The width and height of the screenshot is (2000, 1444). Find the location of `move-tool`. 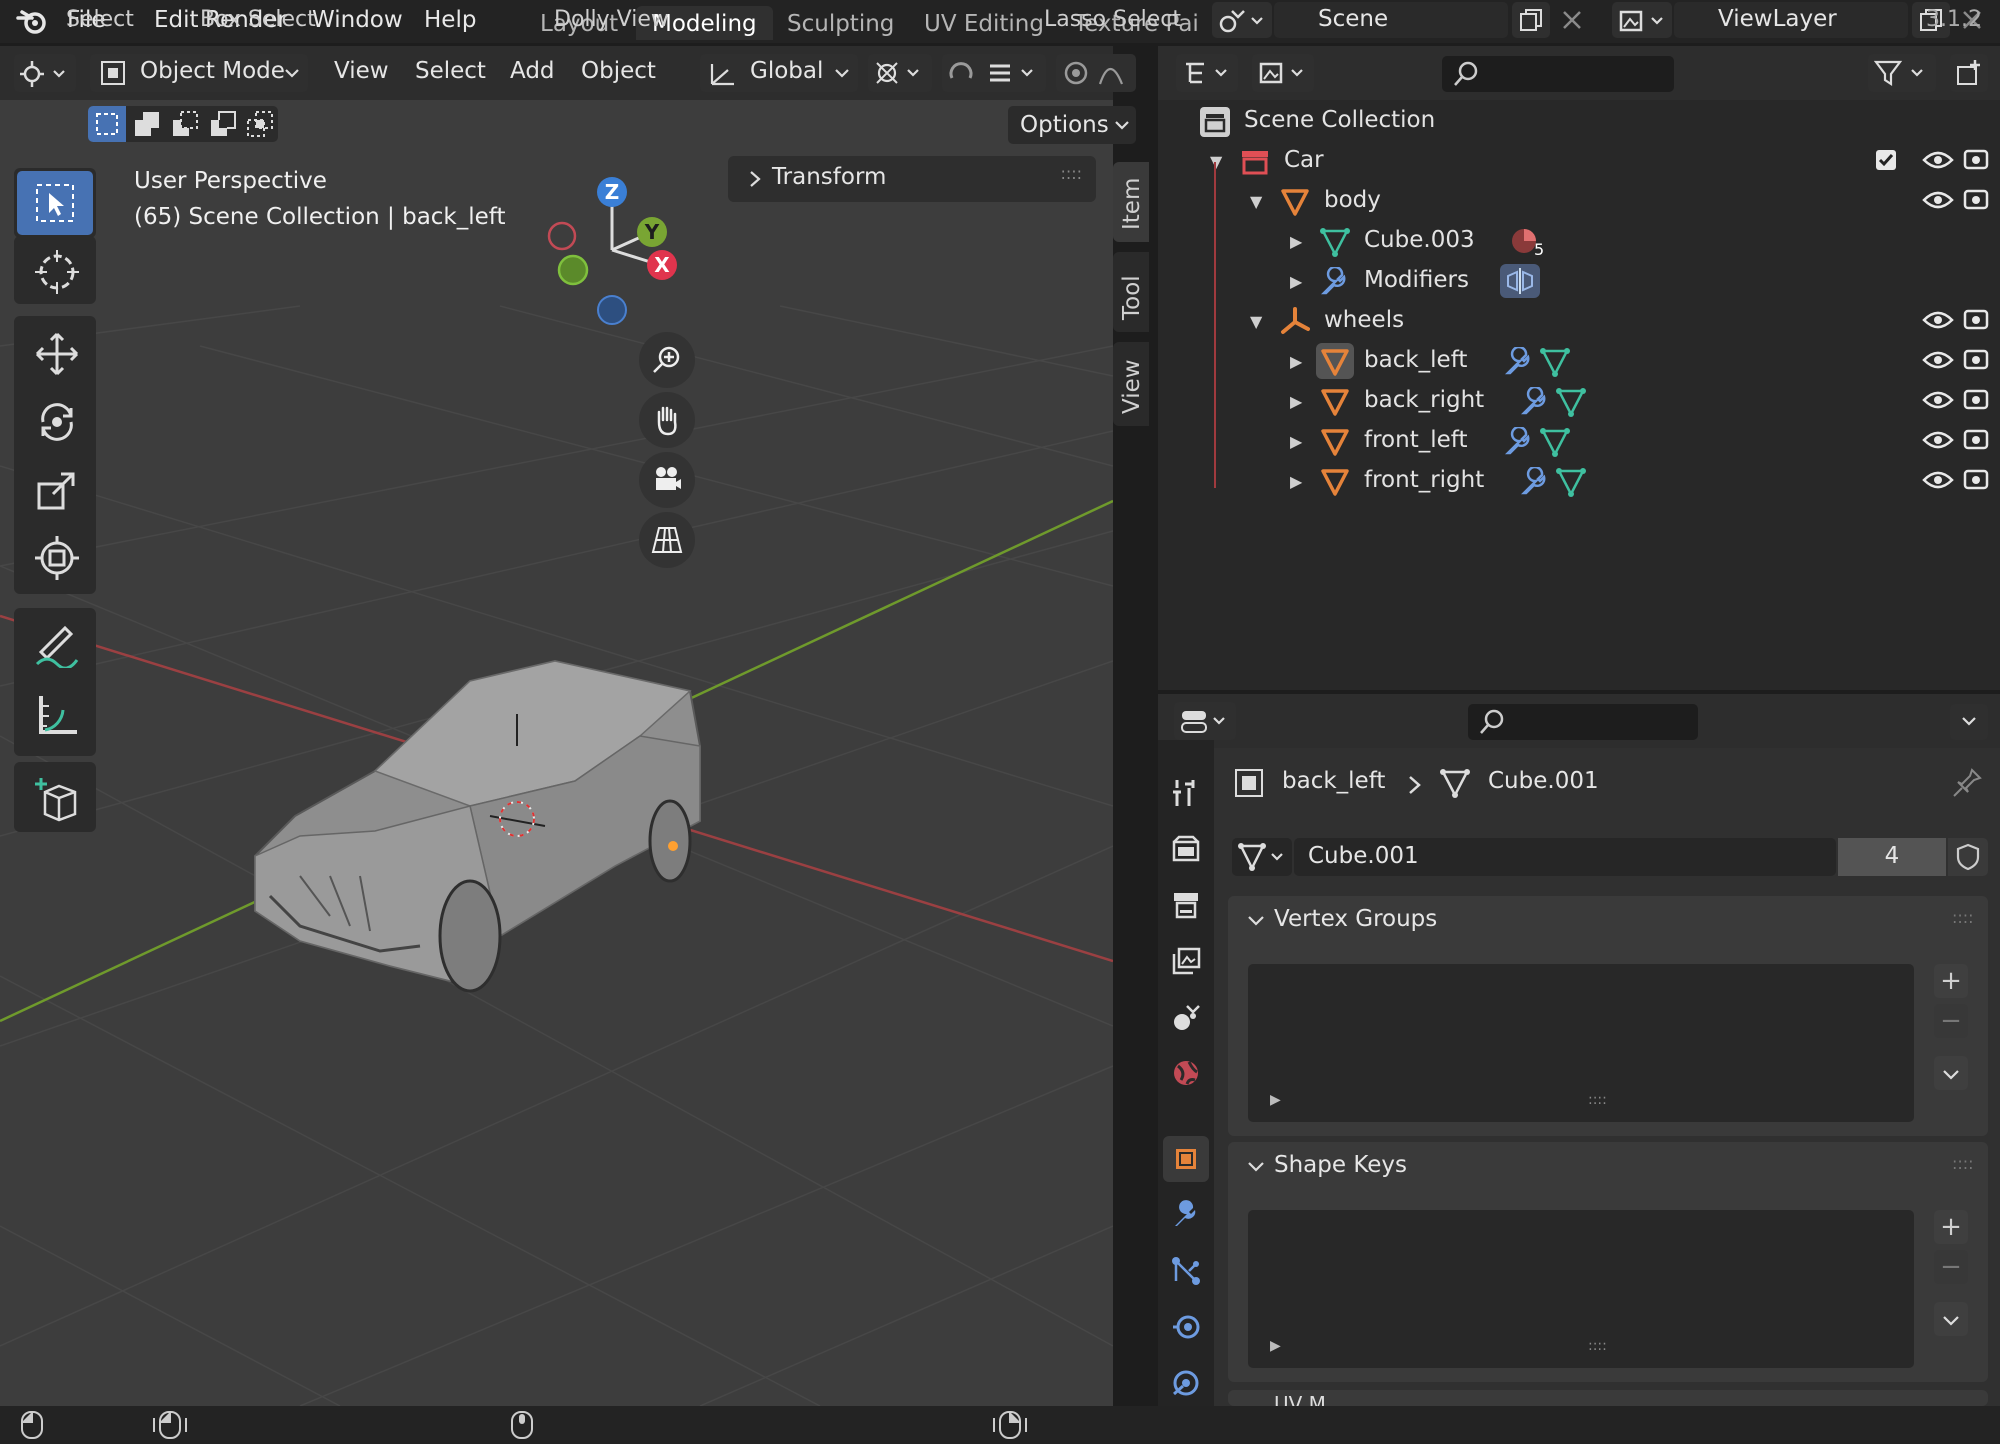

move-tool is located at coordinates (55, 352).